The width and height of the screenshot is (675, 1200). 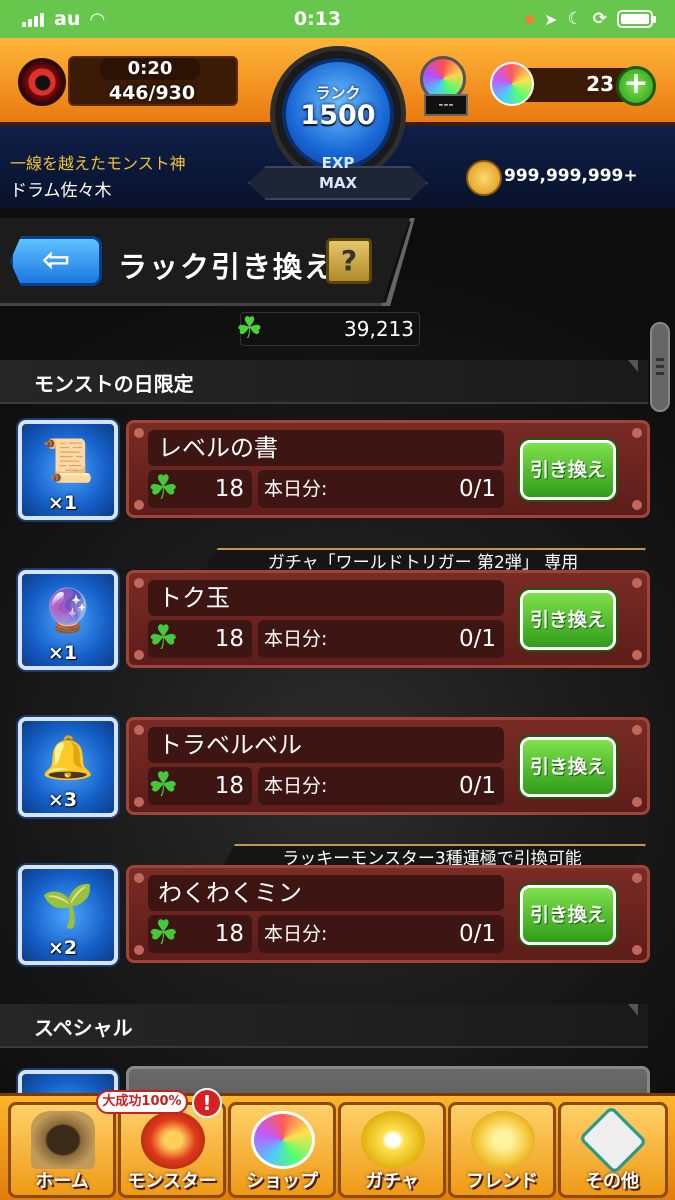 What do you see at coordinates (613, 1140) in the screenshot?
I see `other-icon` at bounding box center [613, 1140].